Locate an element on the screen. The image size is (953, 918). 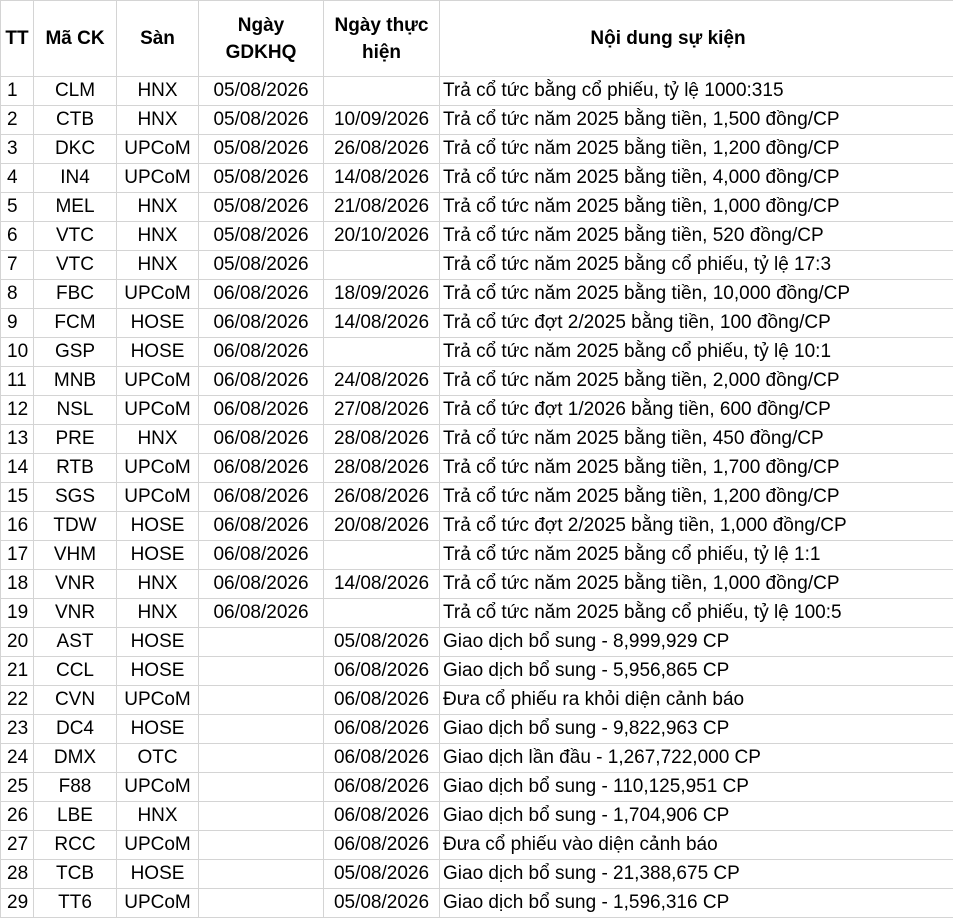
cell-noi-dung: Đưa cổ phiếu ra khỏi diện cảnh báo is located at coordinates (696, 700).